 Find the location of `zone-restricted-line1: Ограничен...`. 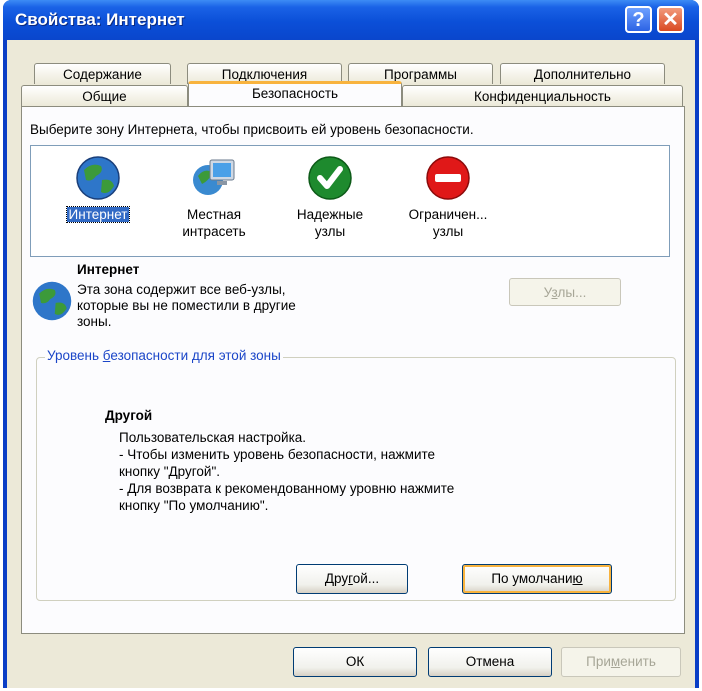

zone-restricted-line1: Ограничен... is located at coordinates (448, 214).